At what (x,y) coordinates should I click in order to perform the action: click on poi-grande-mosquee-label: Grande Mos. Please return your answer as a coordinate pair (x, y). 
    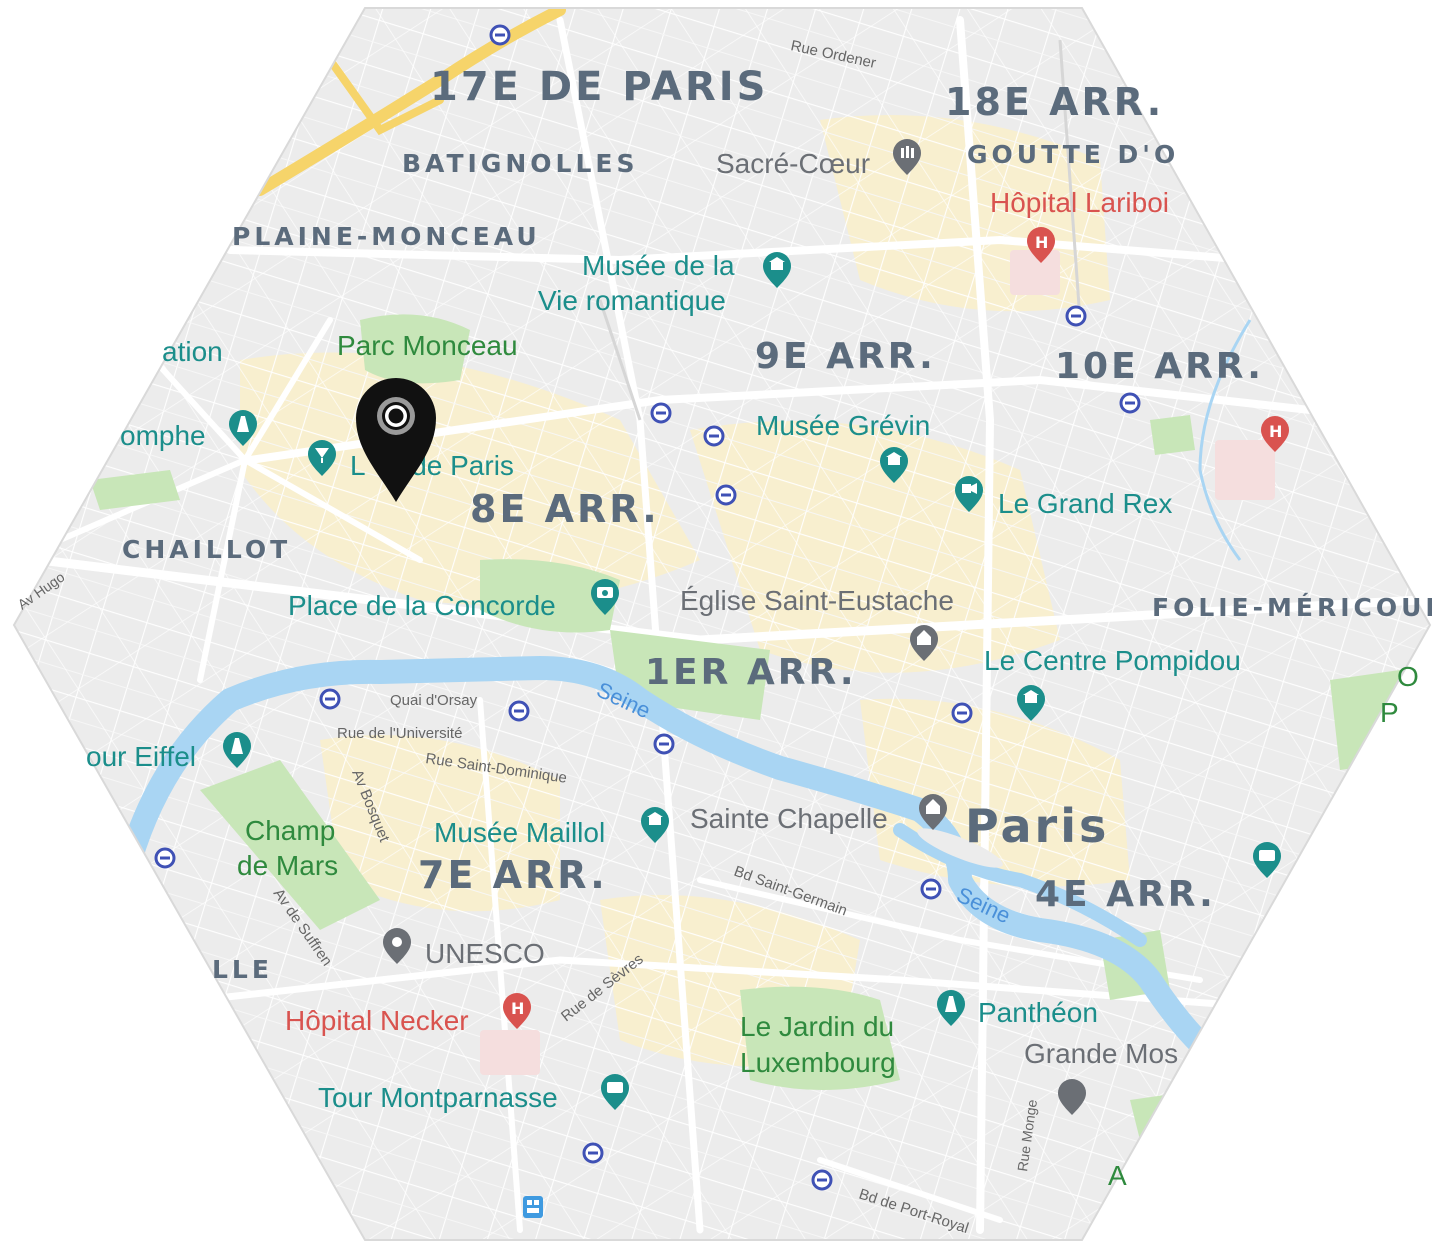
    Looking at the image, I should click on (1101, 1053).